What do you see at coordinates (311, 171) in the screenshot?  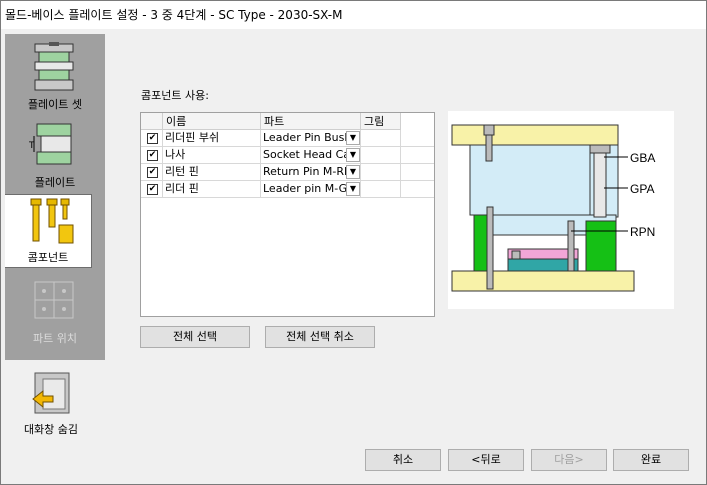 I see `row-part-value: Return Pin M-RPN` at bounding box center [311, 171].